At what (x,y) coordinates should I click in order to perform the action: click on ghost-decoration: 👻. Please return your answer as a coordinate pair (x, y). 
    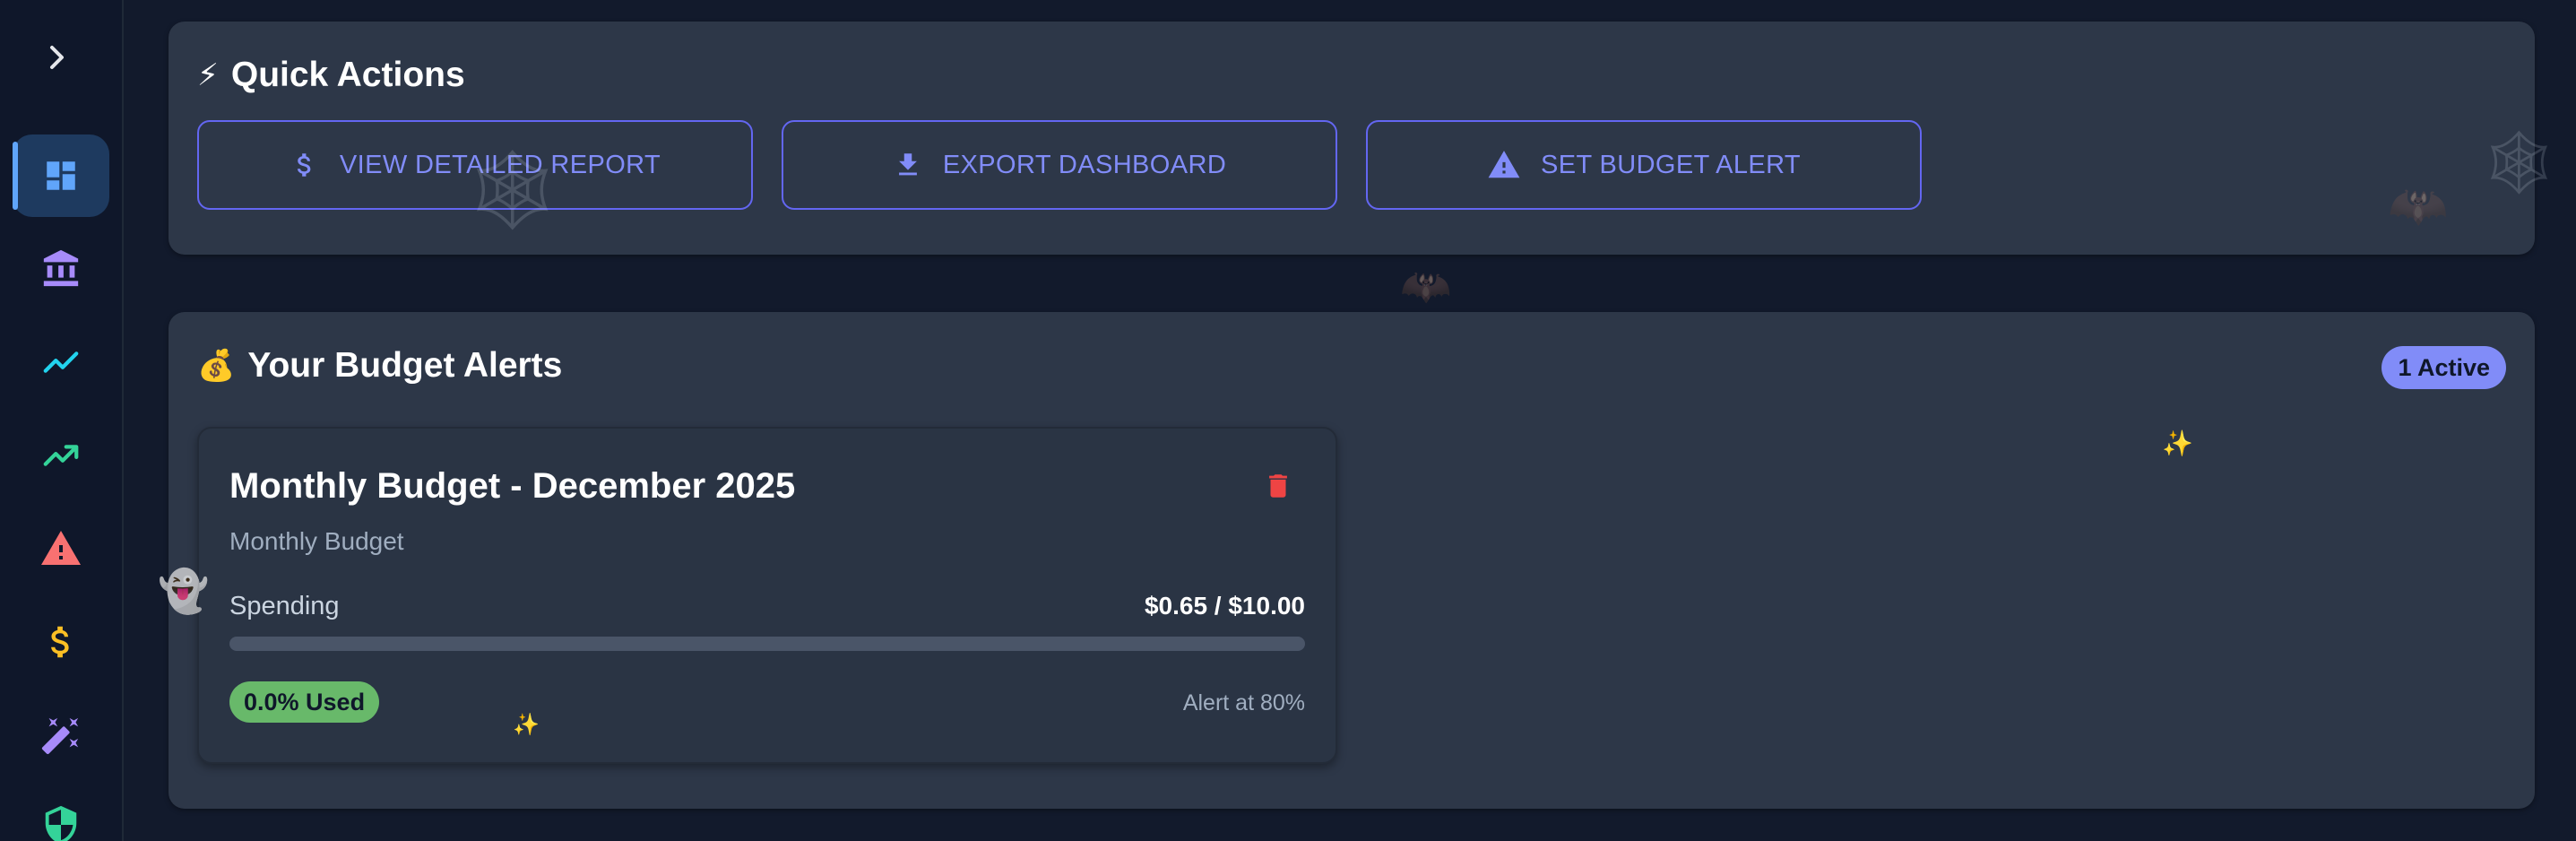
    Looking at the image, I should click on (184, 591).